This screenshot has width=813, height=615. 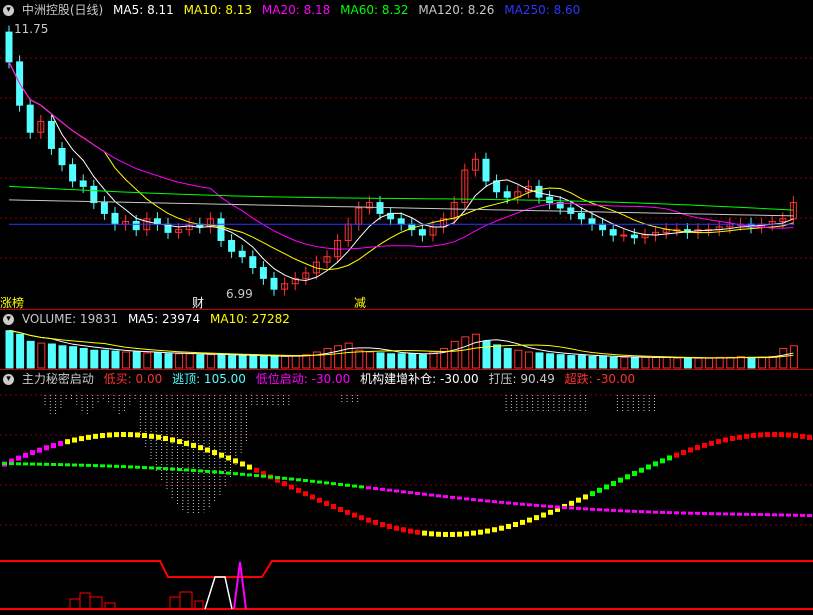 What do you see at coordinates (240, 585) in the screenshot?
I see `magenta-spike` at bounding box center [240, 585].